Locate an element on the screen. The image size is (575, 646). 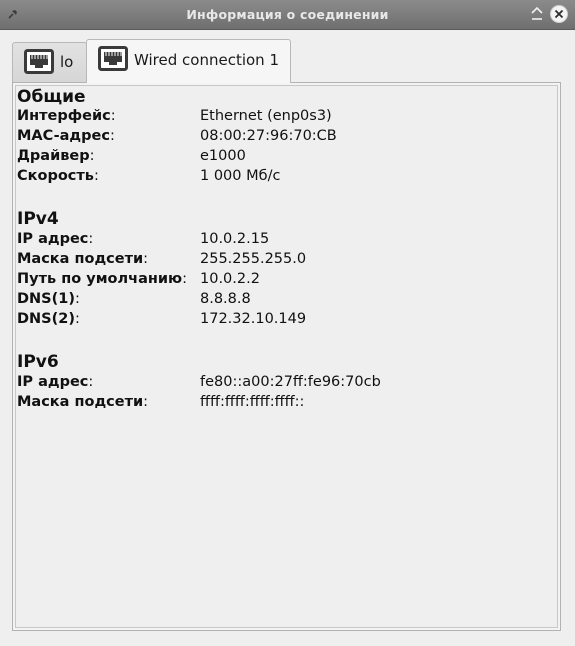
row-ipv4-netmask: Маска подсети: 255.255.255.0 is located at coordinates (161, 261).